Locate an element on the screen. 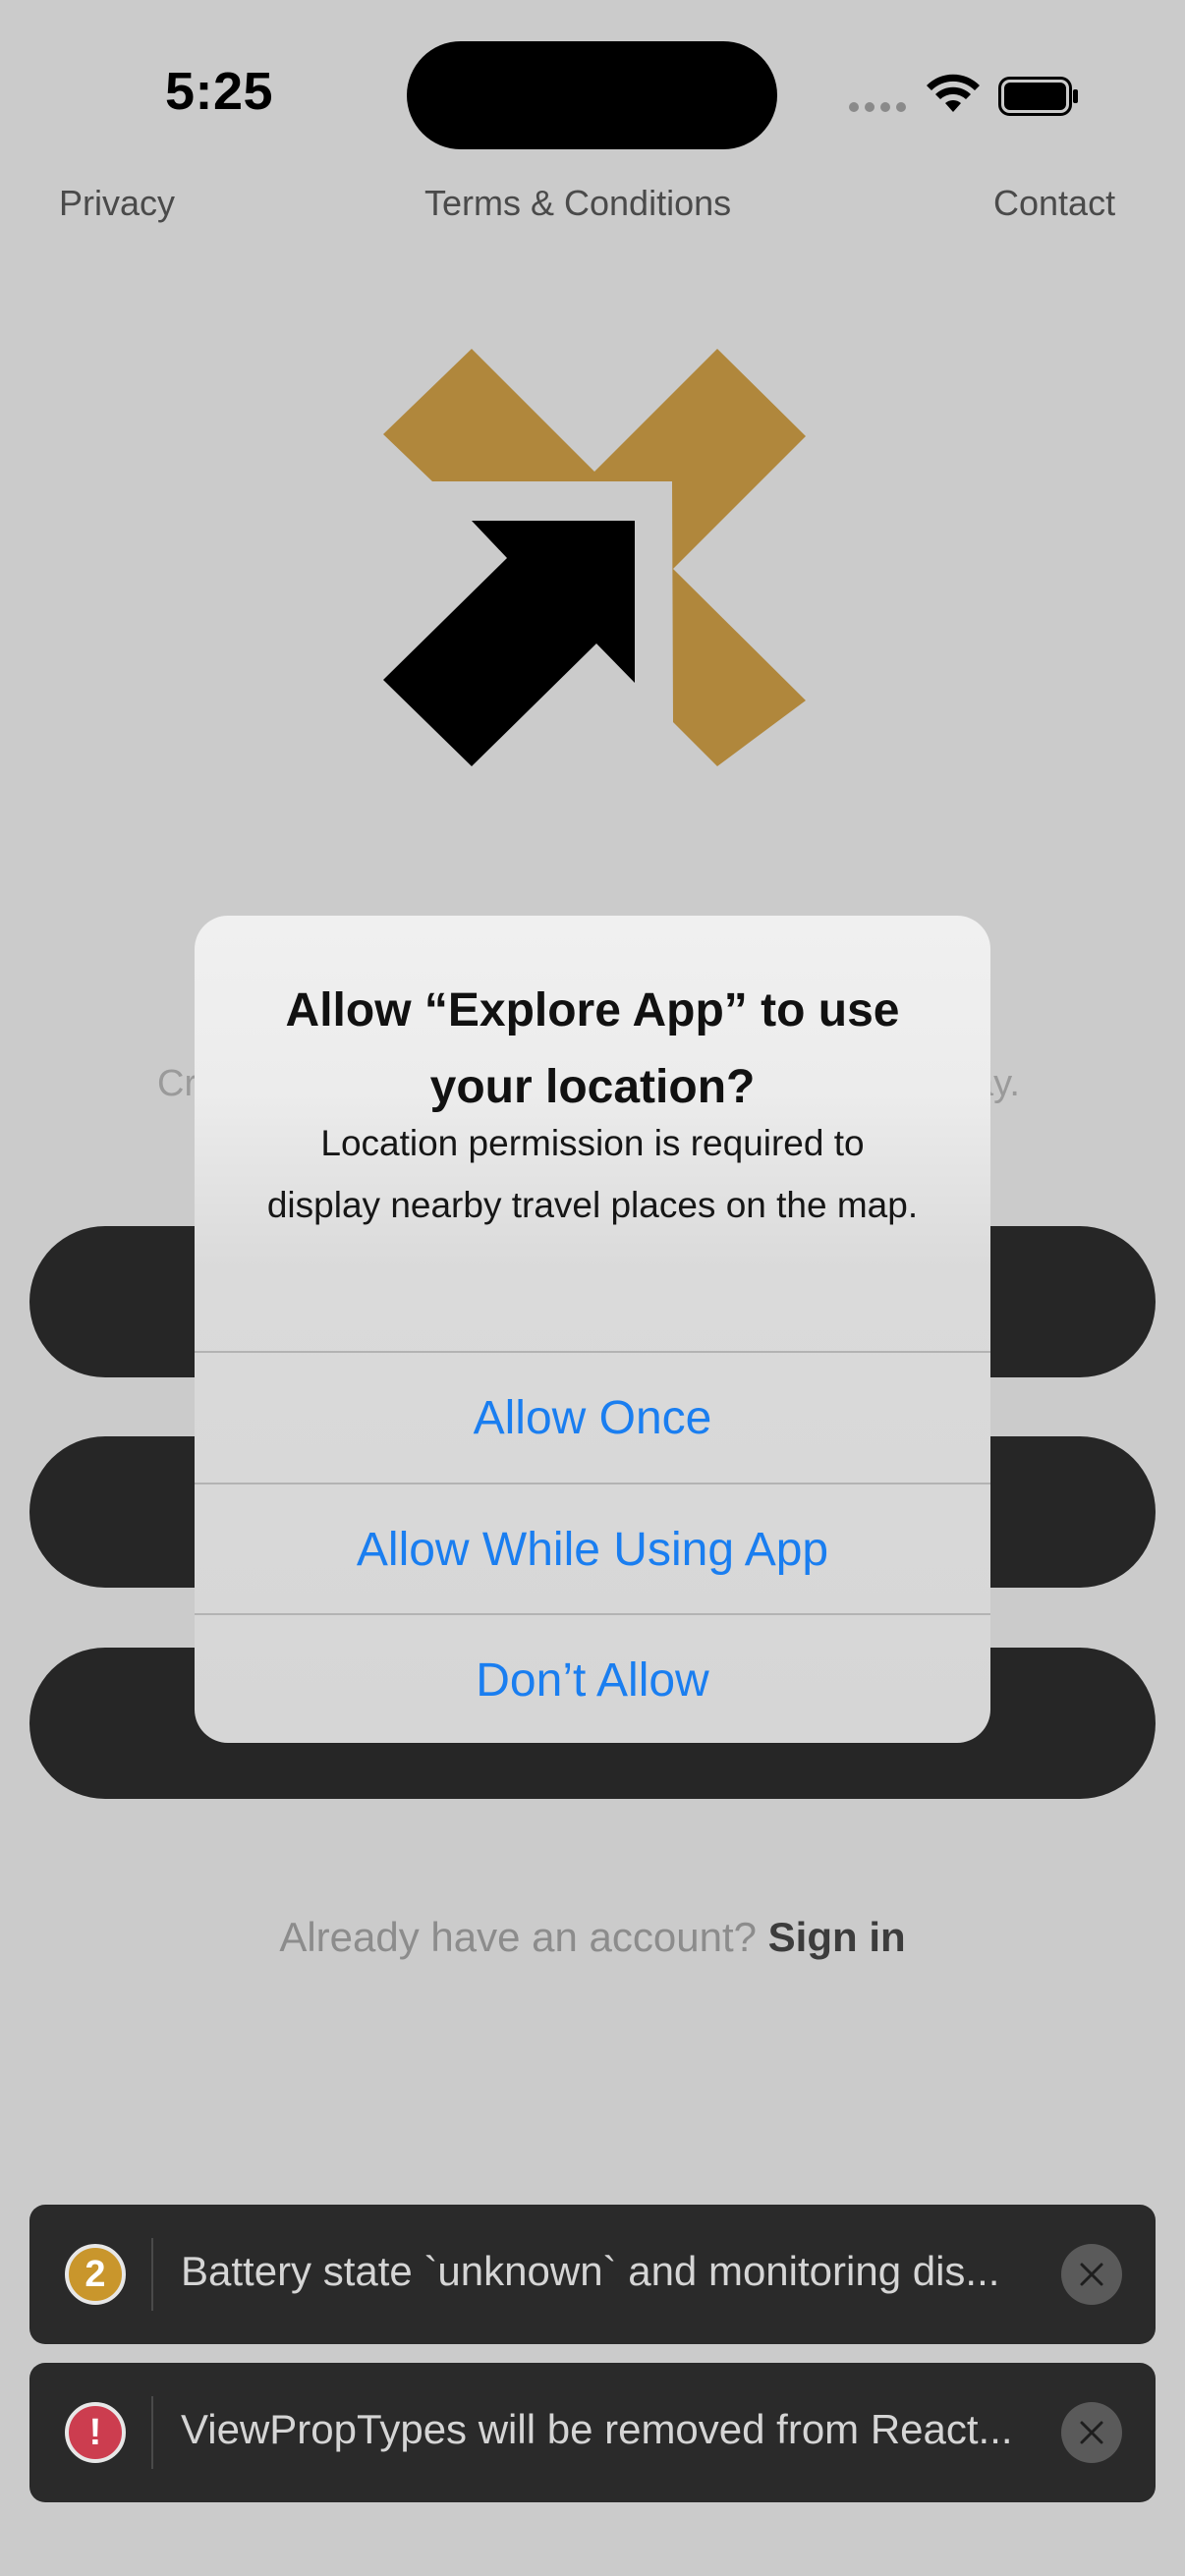 This screenshot has height=2576, width=1185. status-time: 5:25 is located at coordinates (220, 91).